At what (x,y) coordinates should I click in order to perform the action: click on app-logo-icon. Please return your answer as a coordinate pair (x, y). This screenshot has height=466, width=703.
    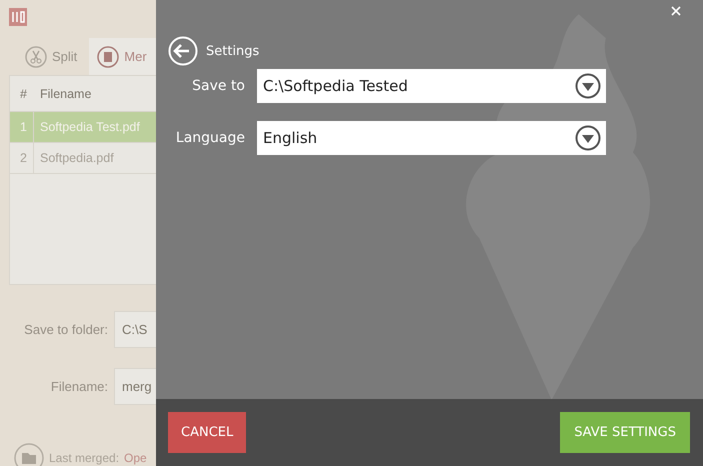
    Looking at the image, I should click on (18, 17).